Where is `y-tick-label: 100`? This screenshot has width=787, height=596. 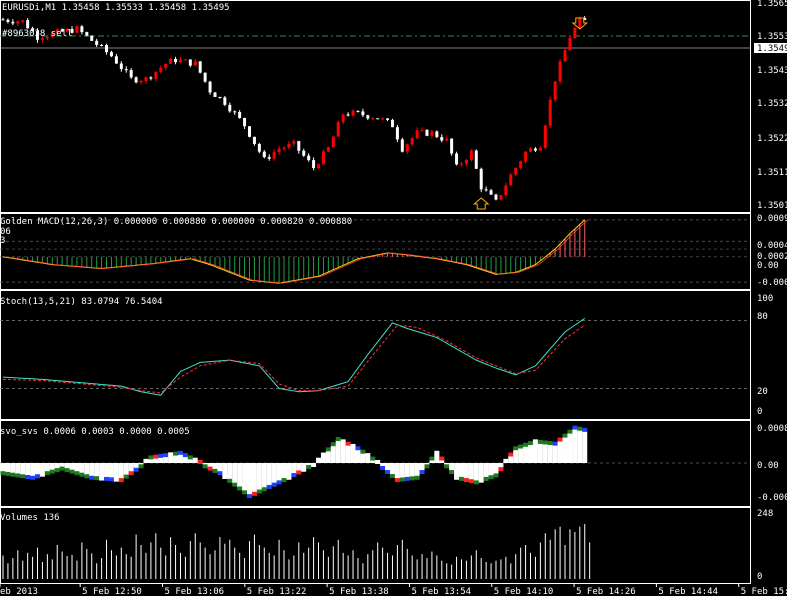
y-tick-label: 100 is located at coordinates (765, 299).